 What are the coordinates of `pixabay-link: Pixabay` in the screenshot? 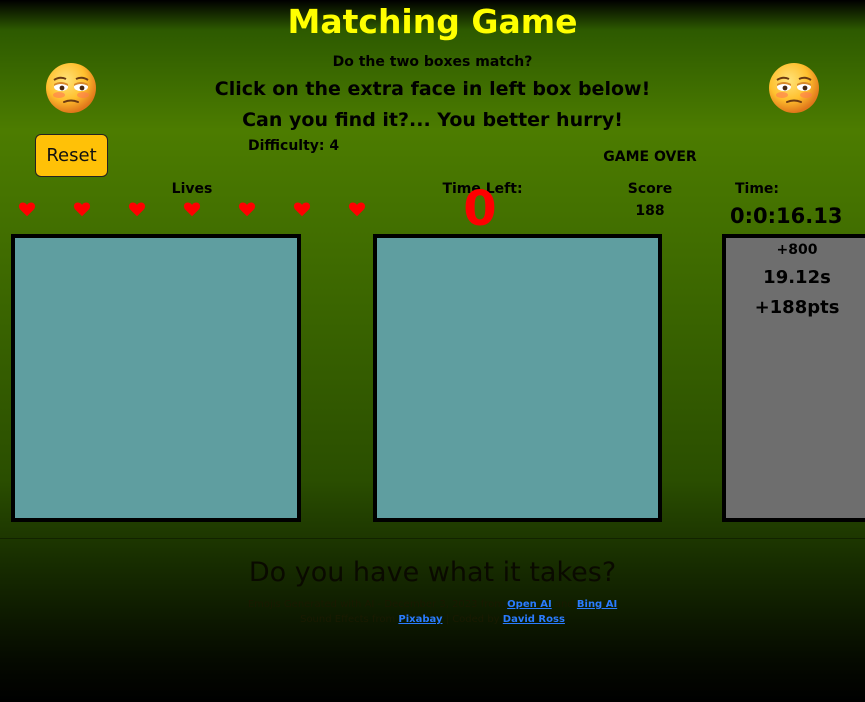 It's located at (420, 619).